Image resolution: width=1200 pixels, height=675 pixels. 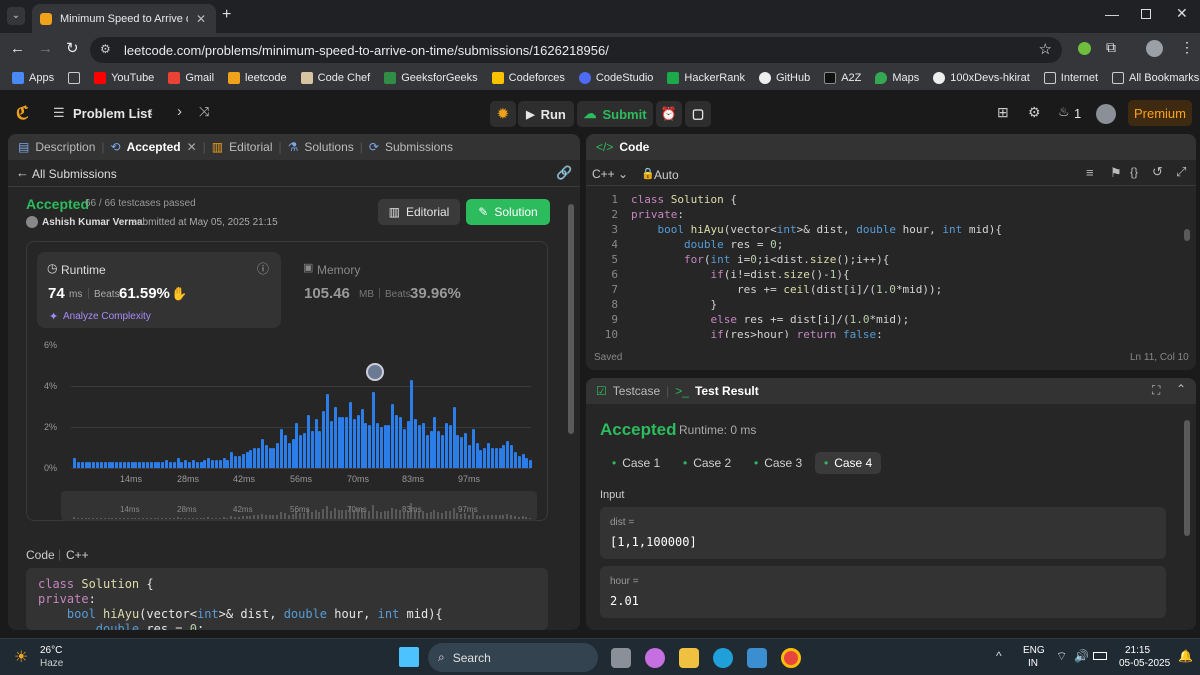 What do you see at coordinates (204, 112) in the screenshot?
I see `shuffle-icon: ⤨` at bounding box center [204, 112].